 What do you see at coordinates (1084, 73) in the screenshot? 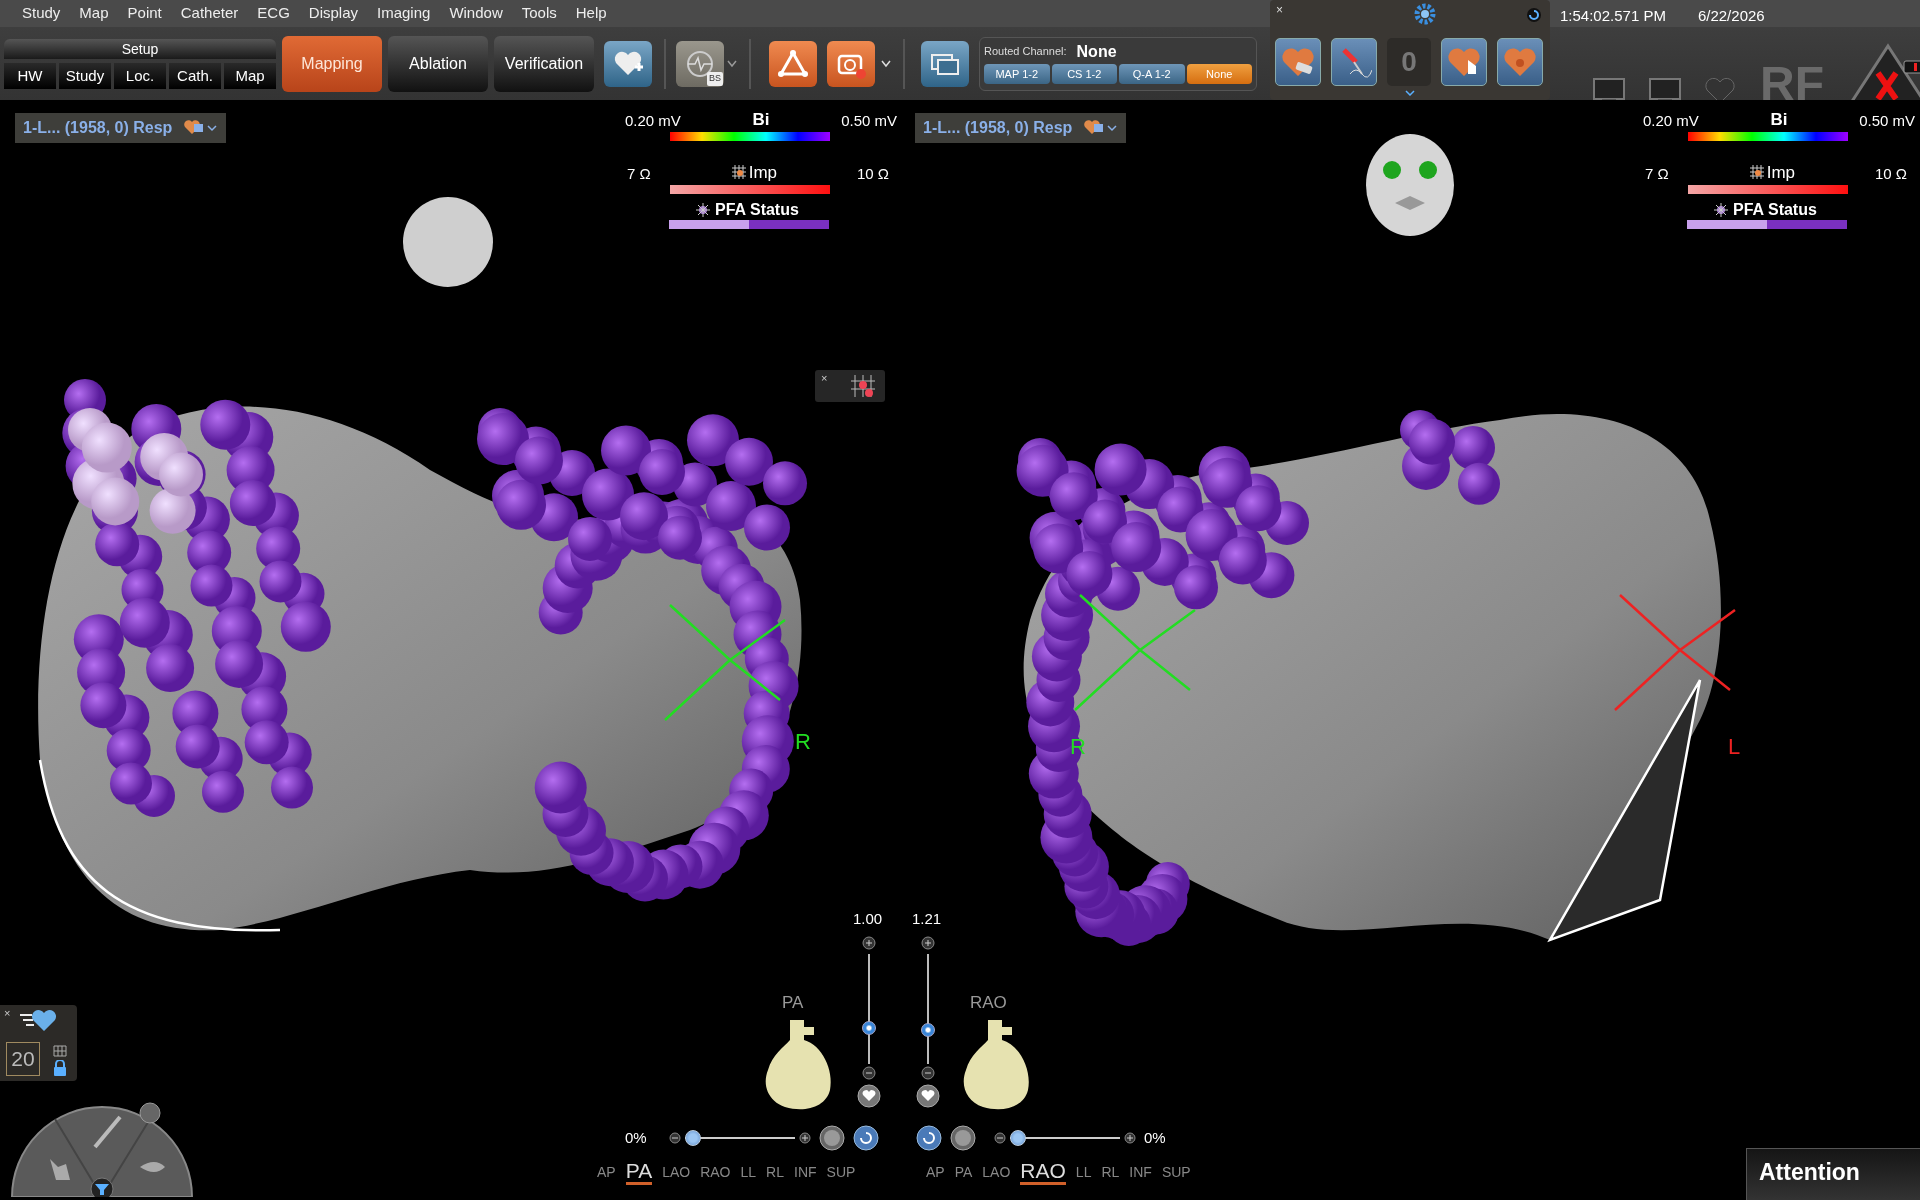
I see `channel-button: CS 1-2` at bounding box center [1084, 73].